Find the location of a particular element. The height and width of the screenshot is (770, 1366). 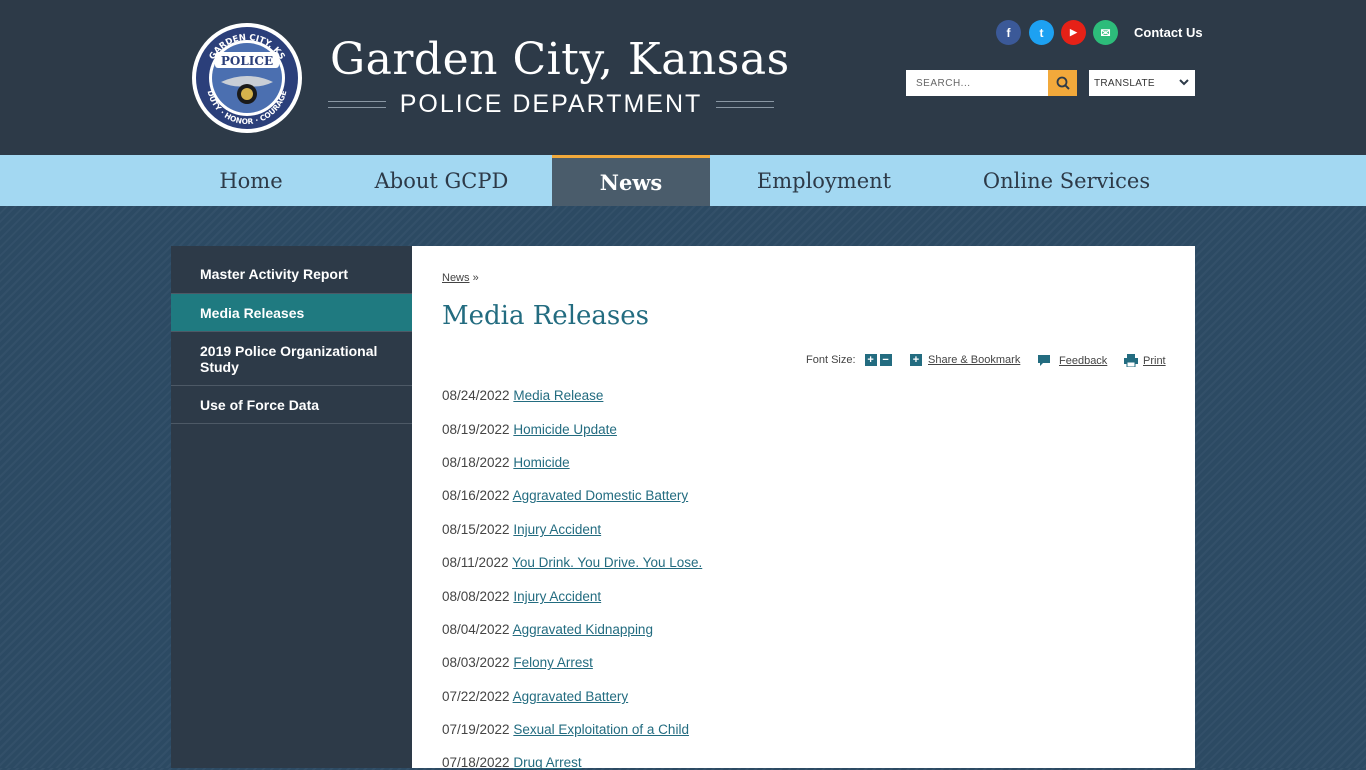

list-item: 08/03/2022 Felony Arrest is located at coordinates (517, 662).